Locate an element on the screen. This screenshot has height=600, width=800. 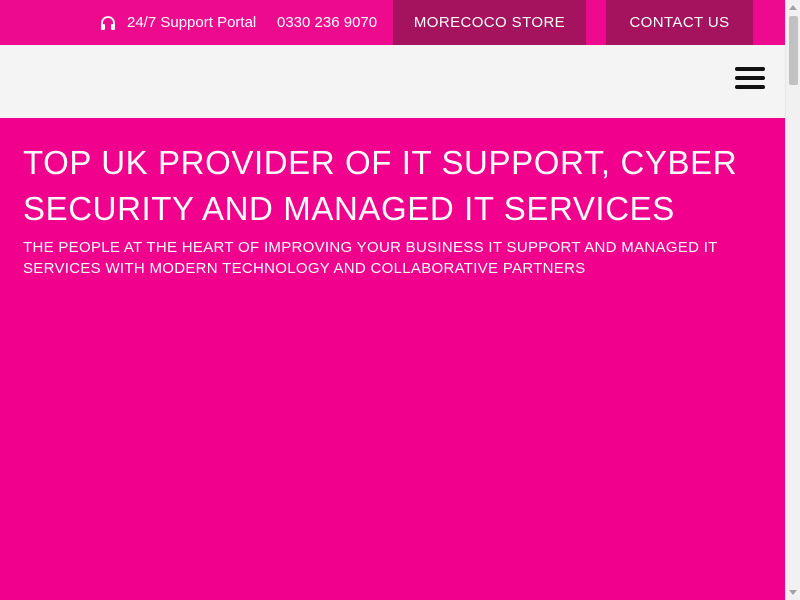
hamburger-menu-icon is located at coordinates (750, 78).